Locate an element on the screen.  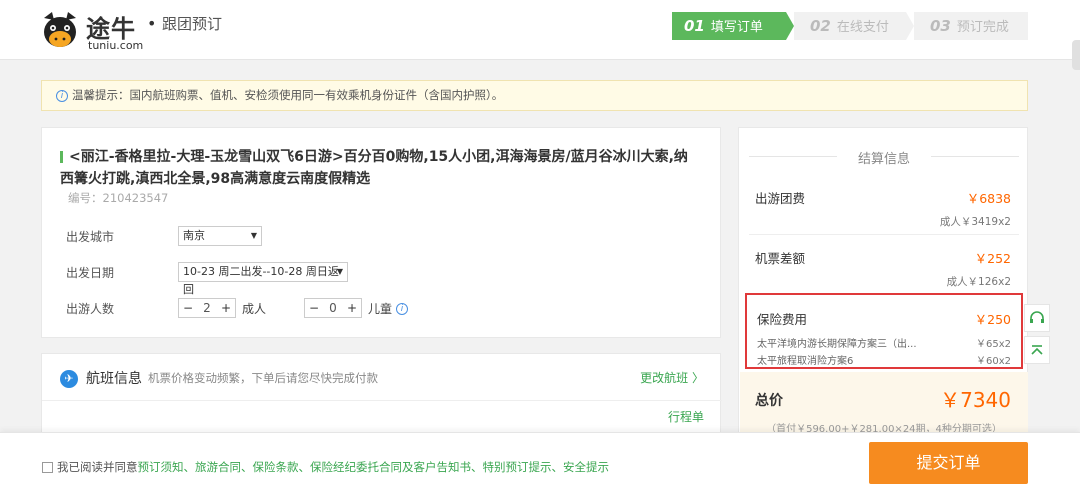
child-plus-button: + is located at coordinates (352, 308).